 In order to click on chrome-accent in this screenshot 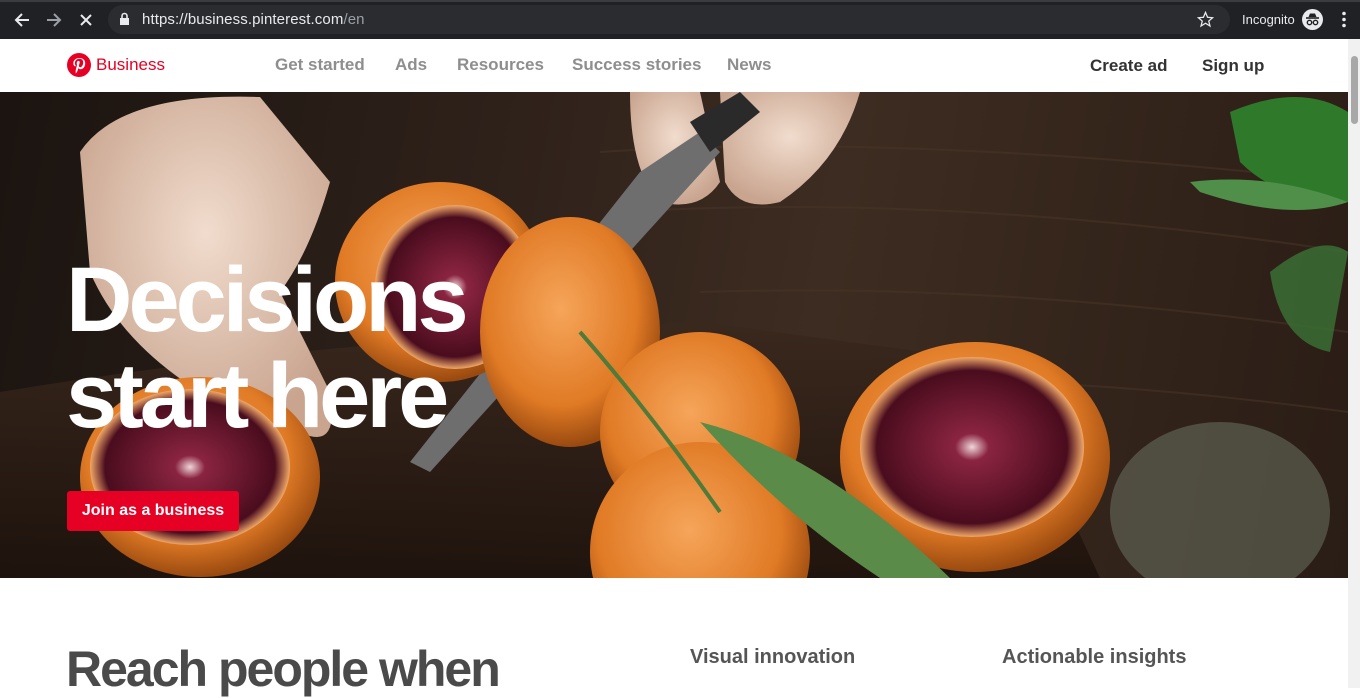, I will do `click(680, 1)`.